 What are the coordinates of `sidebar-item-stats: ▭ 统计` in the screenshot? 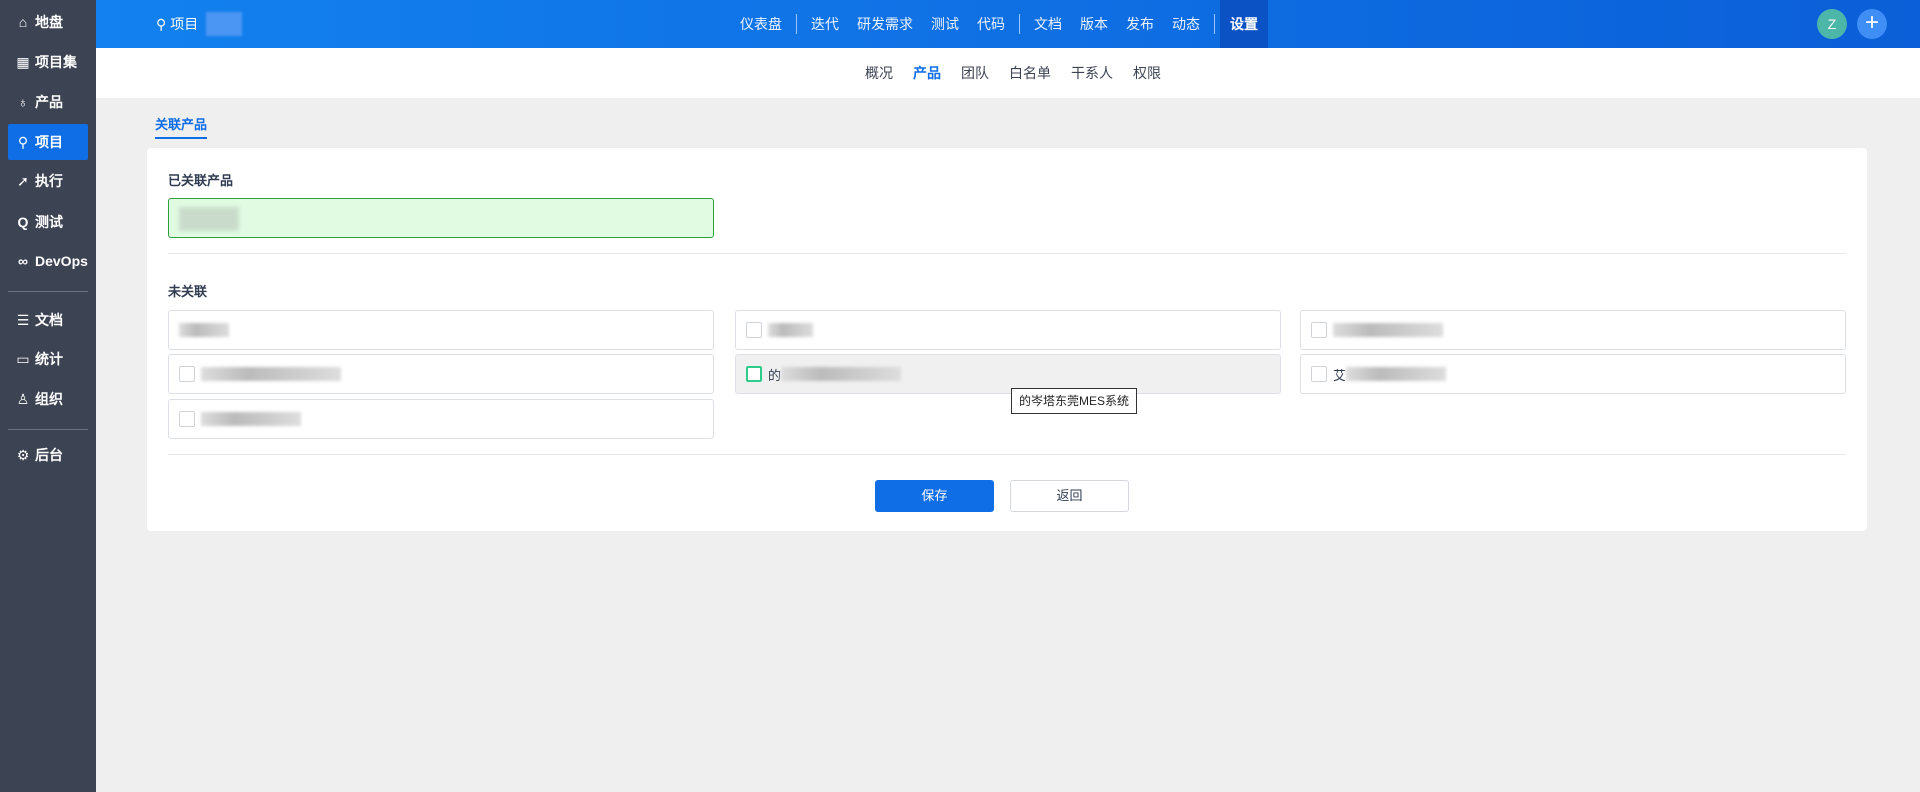 It's located at (48, 359).